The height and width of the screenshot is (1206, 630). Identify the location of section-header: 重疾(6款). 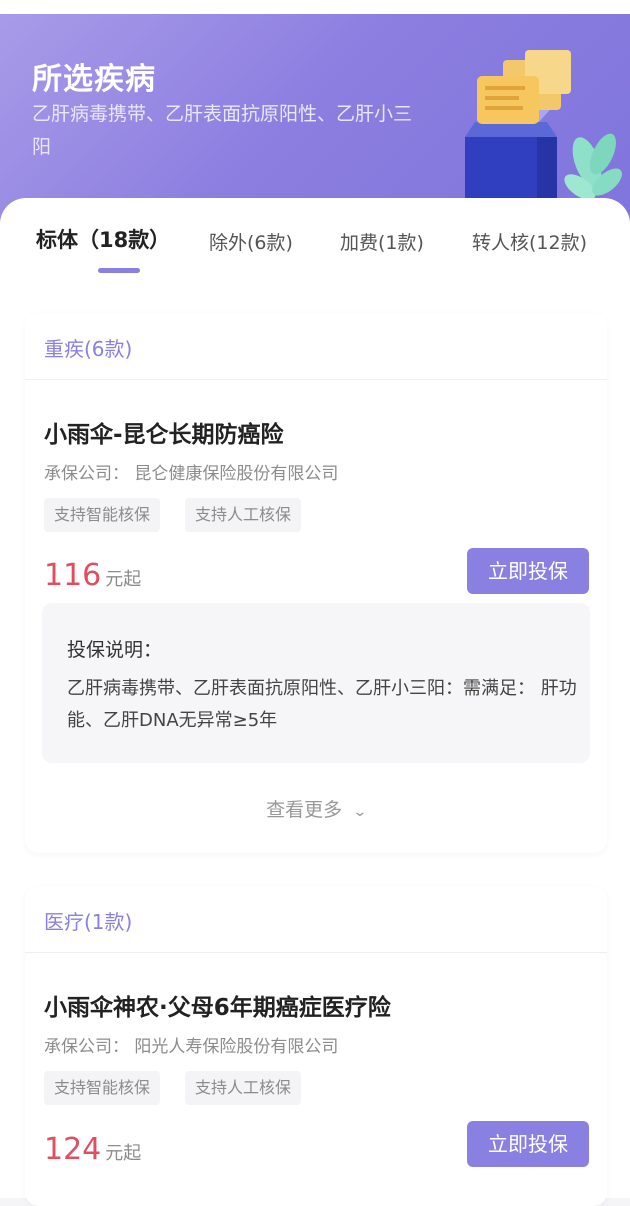
(316, 346).